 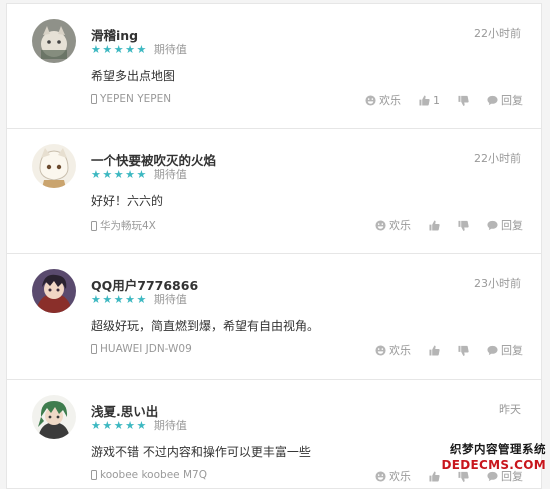 I want to click on comment-text: 希望多出点地图, so click(x=133, y=76).